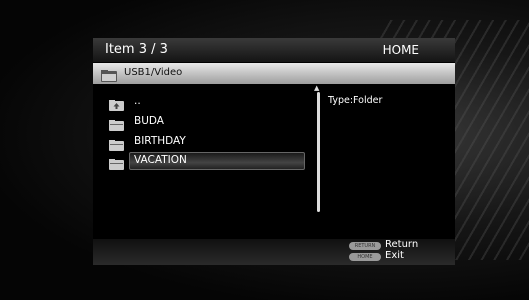 The height and width of the screenshot is (300, 529). Describe the element at coordinates (274, 50) in the screenshot. I see `header-bar: Item 3 / 3 HOME` at that location.